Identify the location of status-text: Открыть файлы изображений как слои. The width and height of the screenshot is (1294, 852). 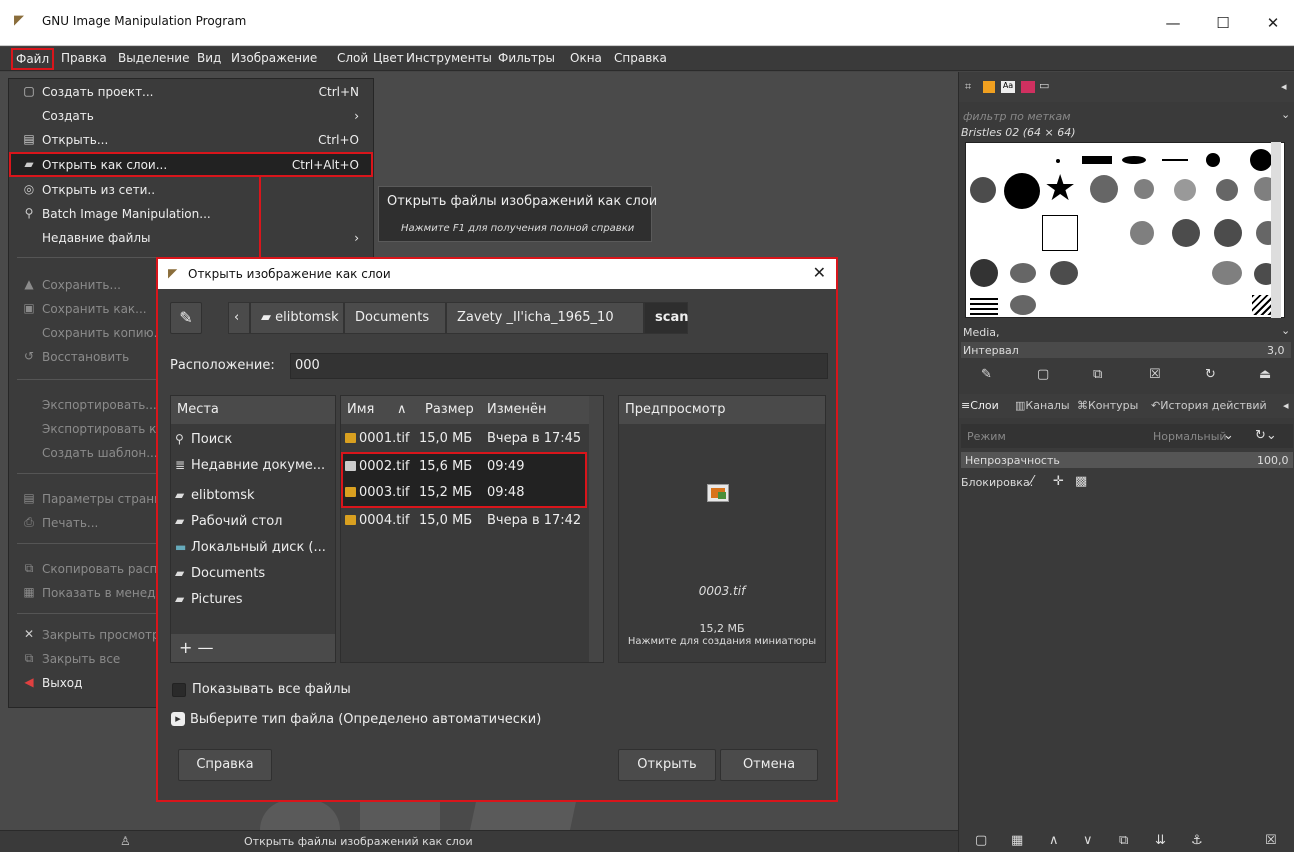
(358, 841).